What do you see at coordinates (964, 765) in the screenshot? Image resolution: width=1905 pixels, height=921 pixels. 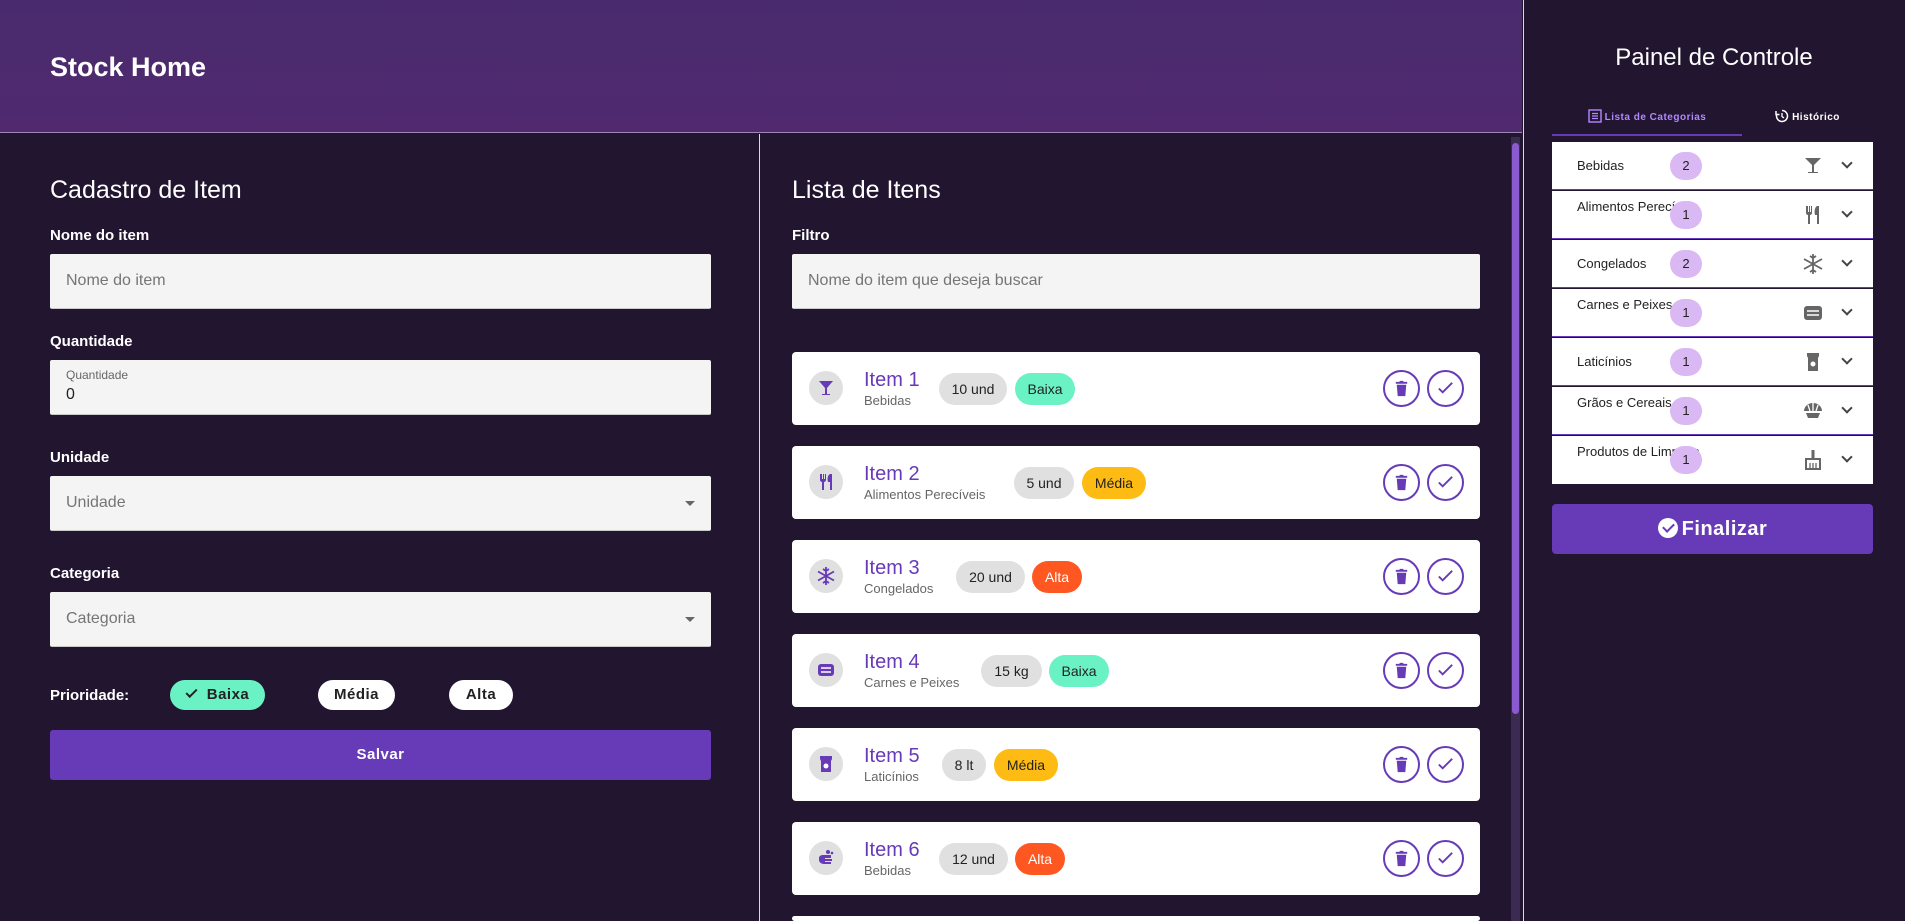 I see `quantity-badge: 8 lt` at bounding box center [964, 765].